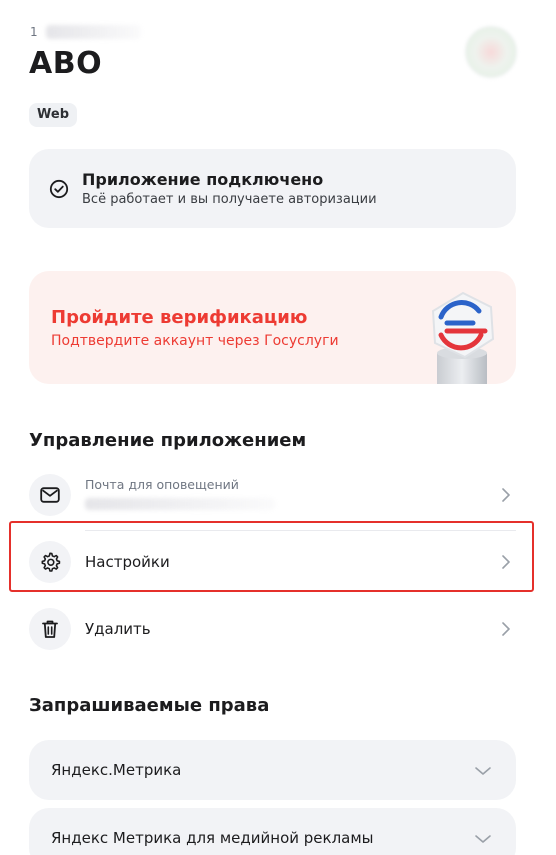  Describe the element at coordinates (162, 484) in the screenshot. I see `notification-email-caption: Почта для оповещений` at that location.